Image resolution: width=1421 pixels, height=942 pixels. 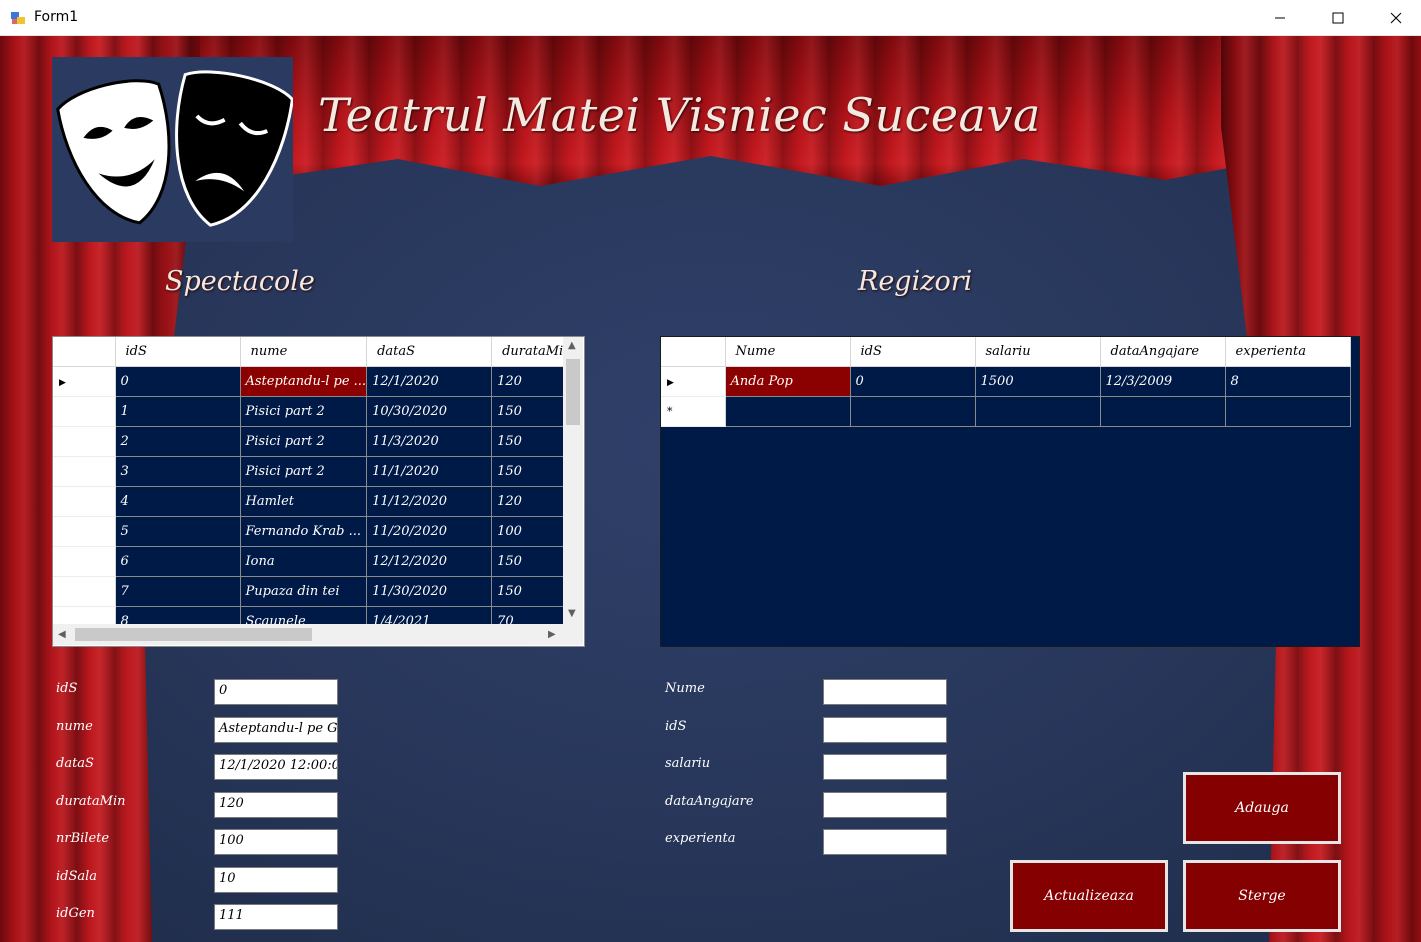 What do you see at coordinates (1089, 896) in the screenshot?
I see `actualizeaza-button: Actualizeaza` at bounding box center [1089, 896].